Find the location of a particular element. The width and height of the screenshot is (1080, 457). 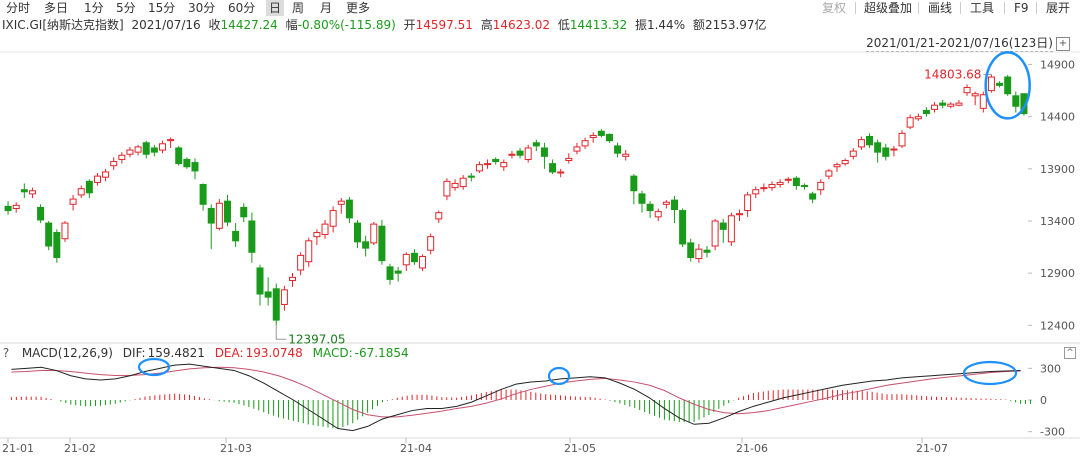

y-tick-label: 14400 is located at coordinates (1057, 117).